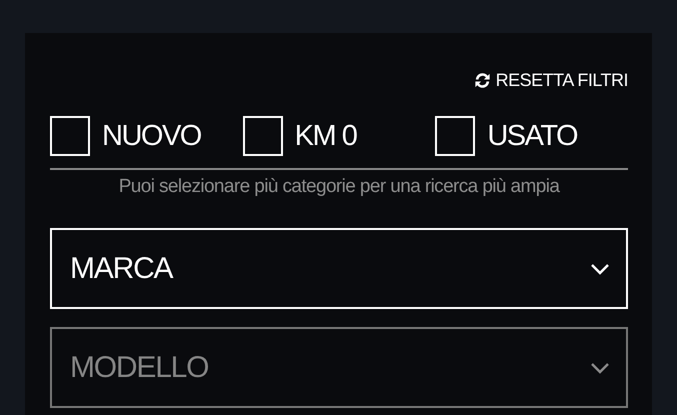 Image resolution: width=677 pixels, height=415 pixels. I want to click on checkbox-label: NUOVO, so click(151, 136).